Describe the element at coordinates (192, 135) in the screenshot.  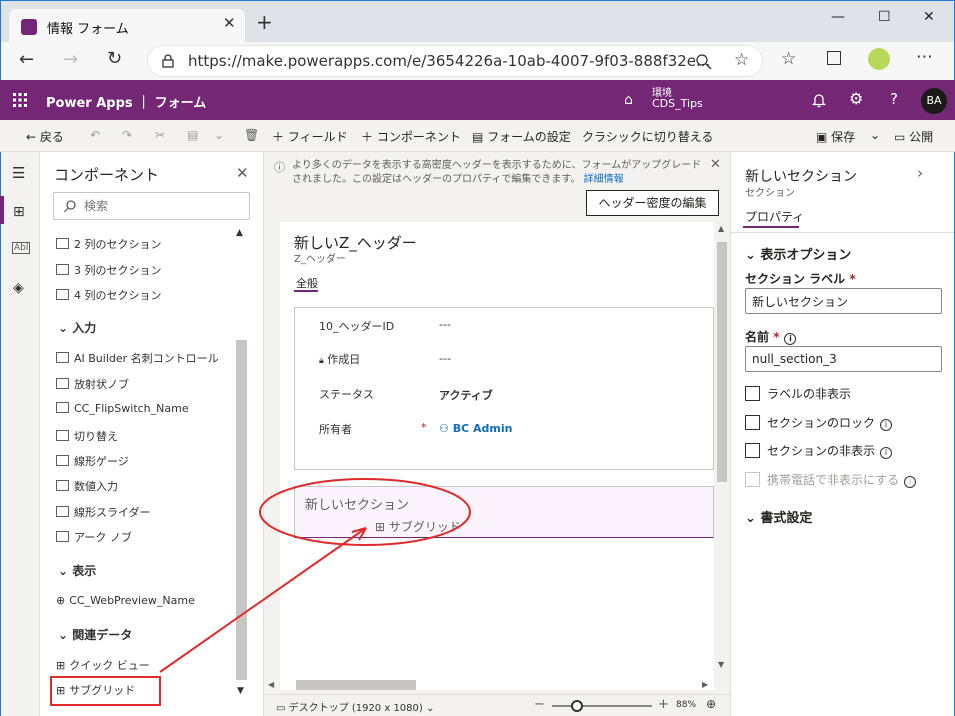
I see `paste-icon: ▤` at that location.